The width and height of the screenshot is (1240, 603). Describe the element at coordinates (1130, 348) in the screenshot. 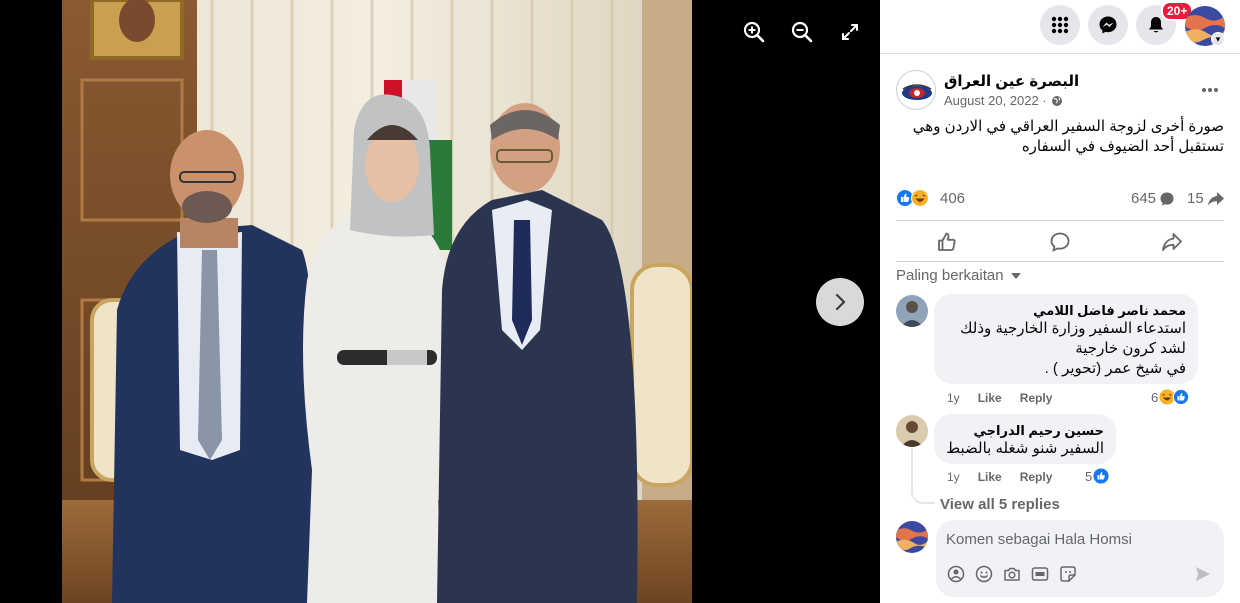

I see `comment-text-line: لشد كرون خارجية` at that location.